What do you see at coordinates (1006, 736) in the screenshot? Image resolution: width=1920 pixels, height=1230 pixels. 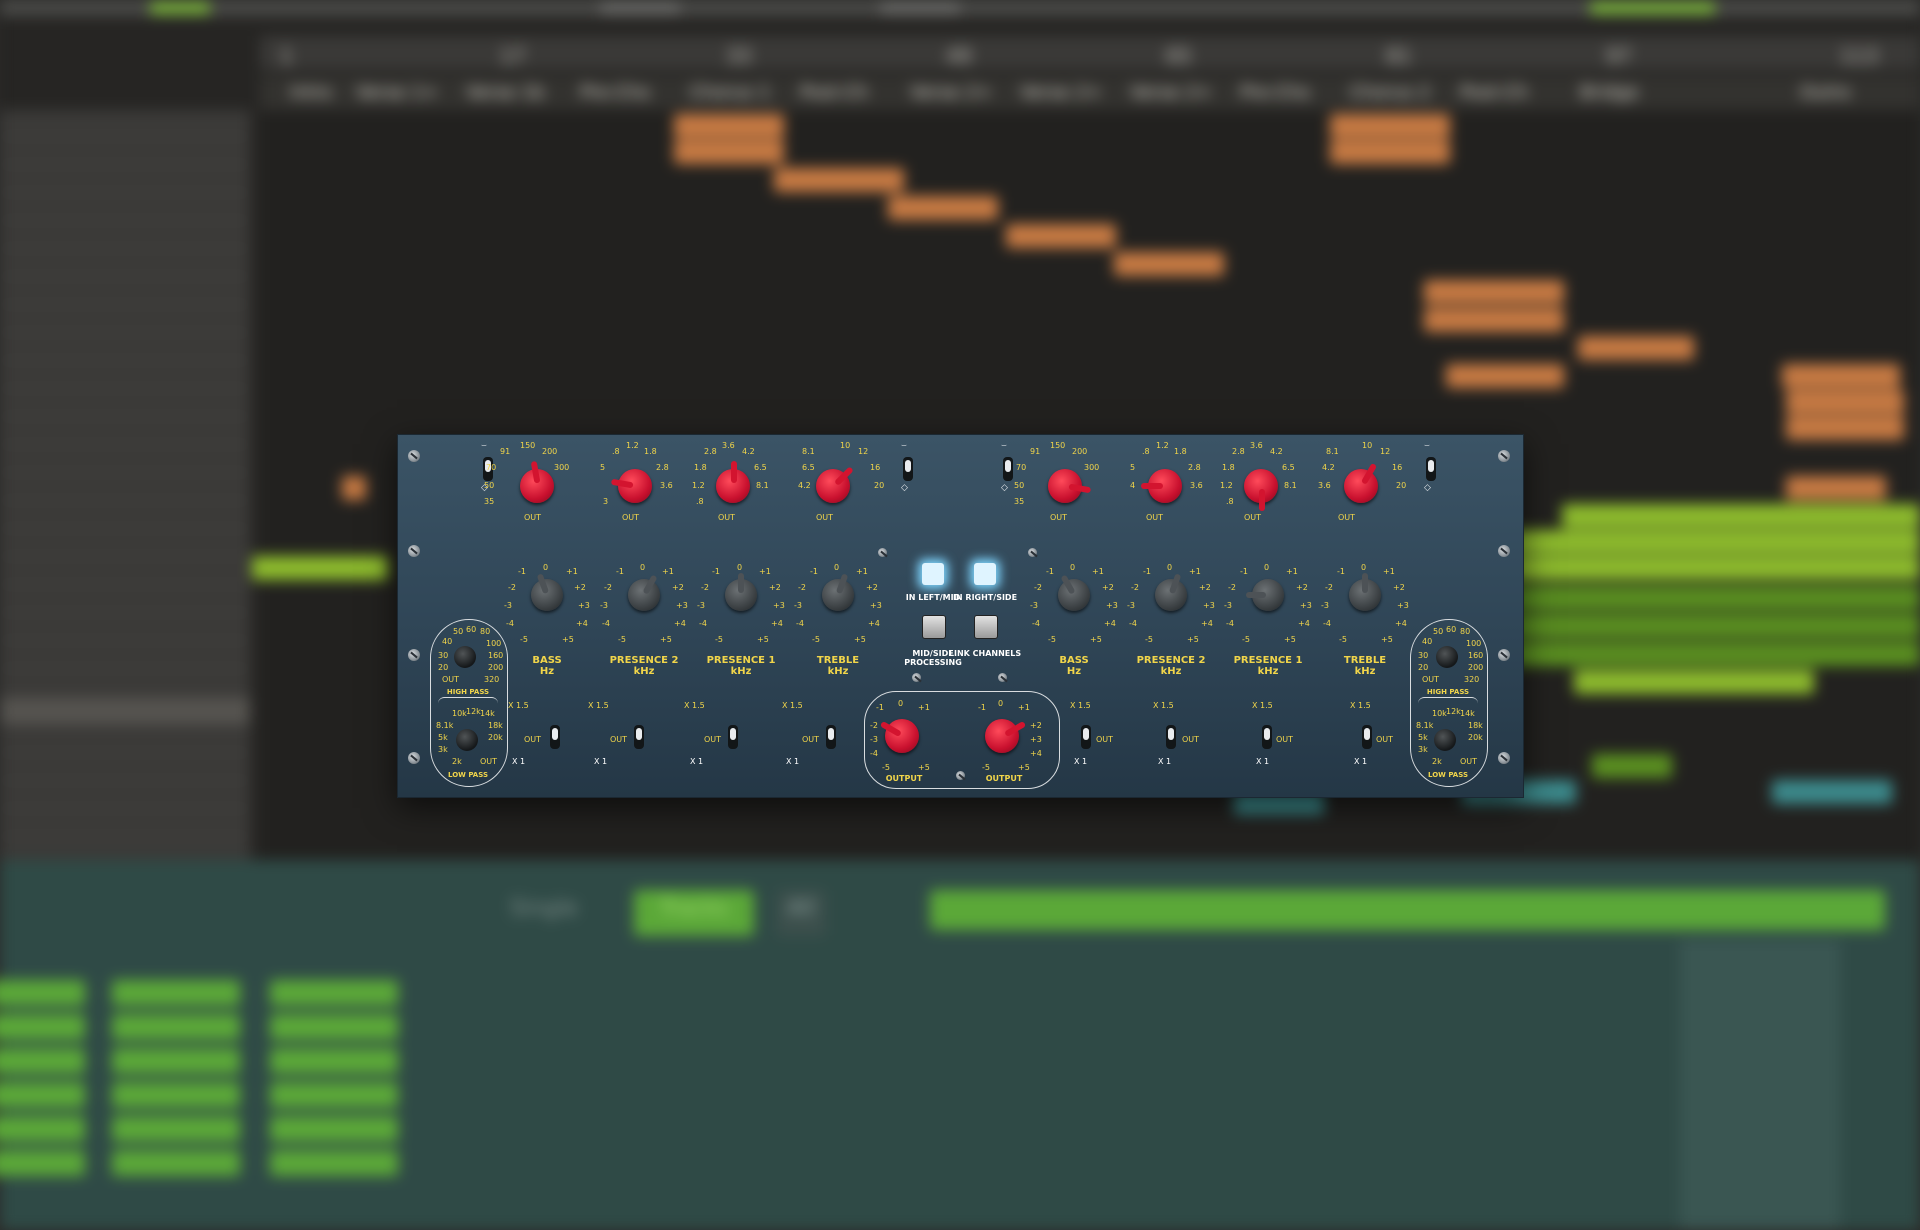 I see `right-output-knob` at bounding box center [1006, 736].